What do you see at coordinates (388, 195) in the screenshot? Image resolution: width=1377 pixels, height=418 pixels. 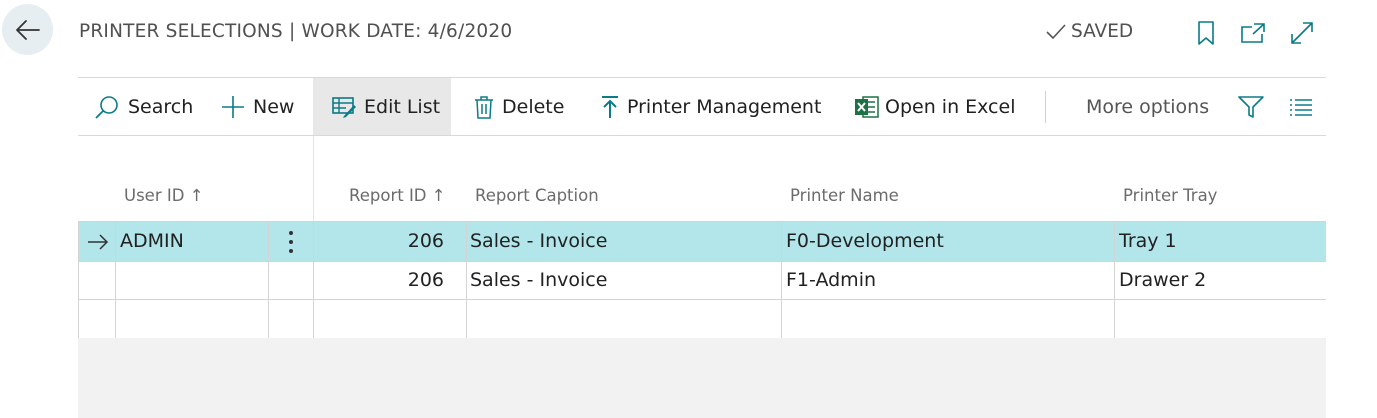 I see `report-id-header-label: Report ID` at bounding box center [388, 195].